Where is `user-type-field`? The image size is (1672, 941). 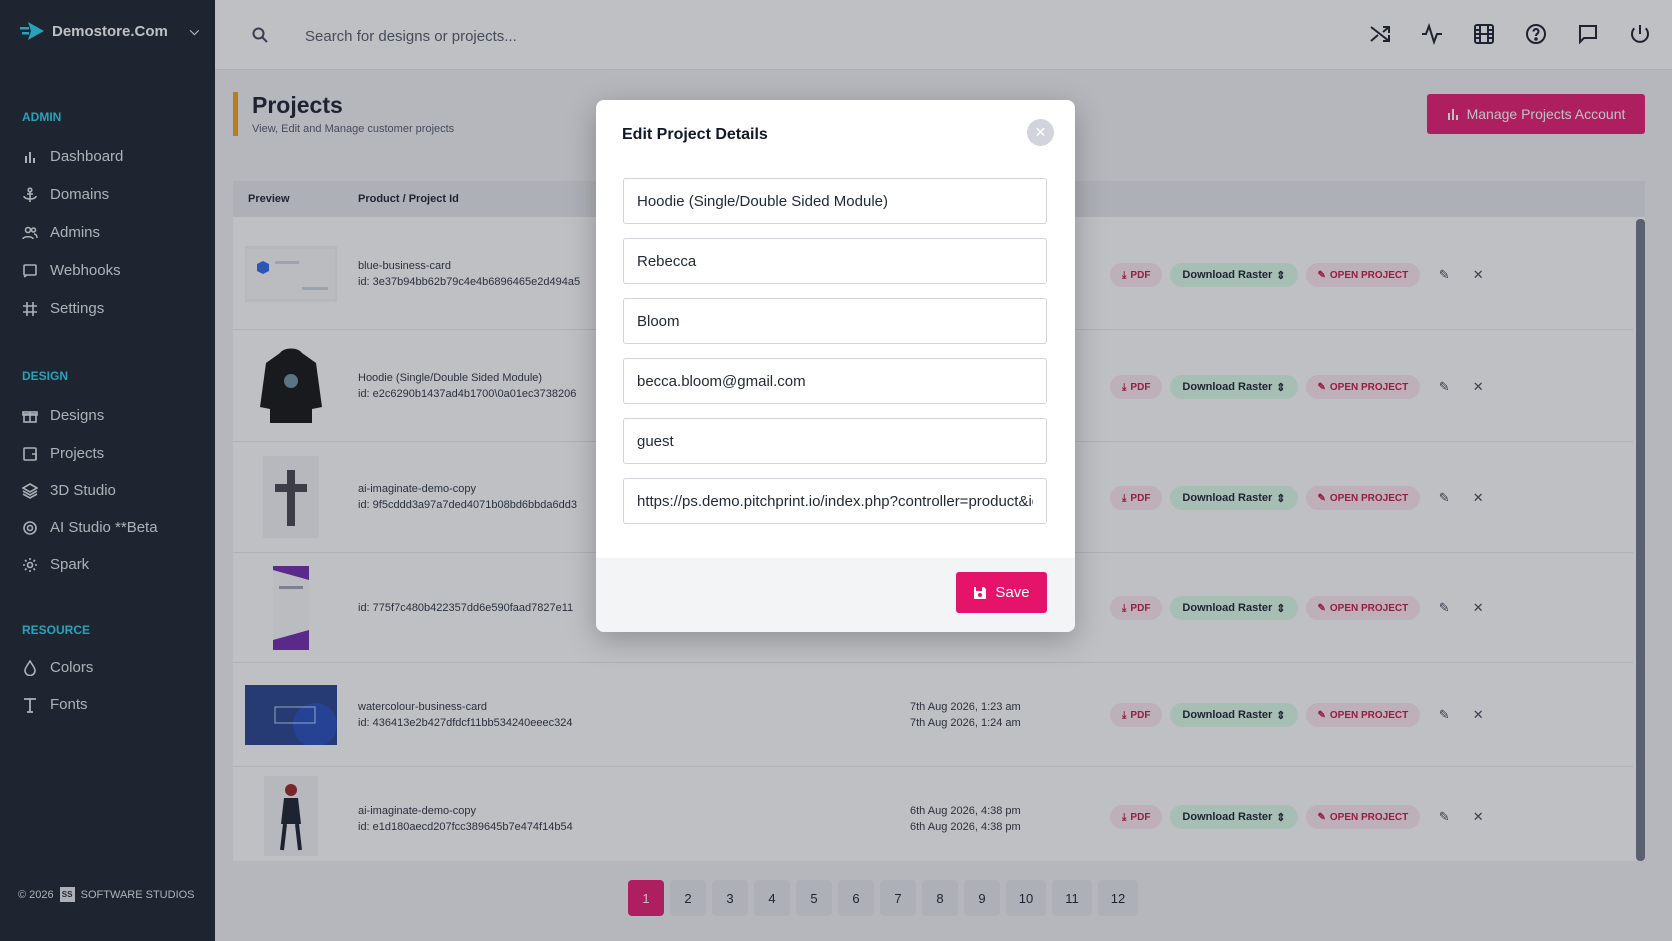
user-type-field is located at coordinates (835, 441).